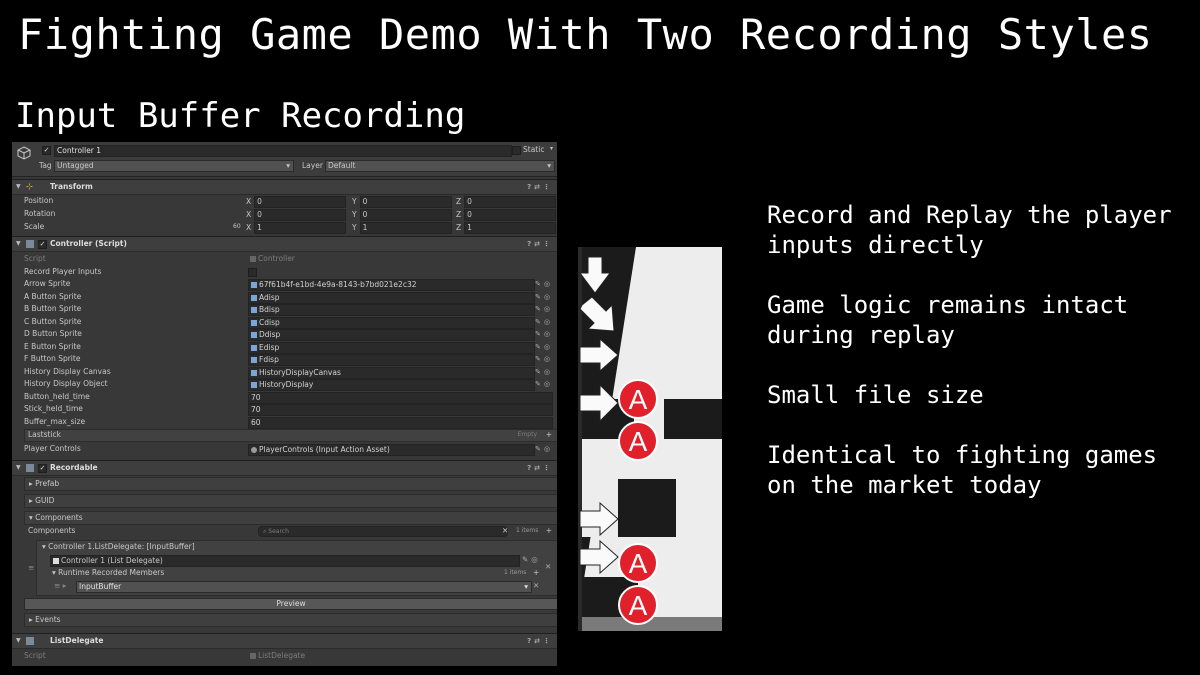  I want to click on scale-z-field: Z1, so click(506, 228).